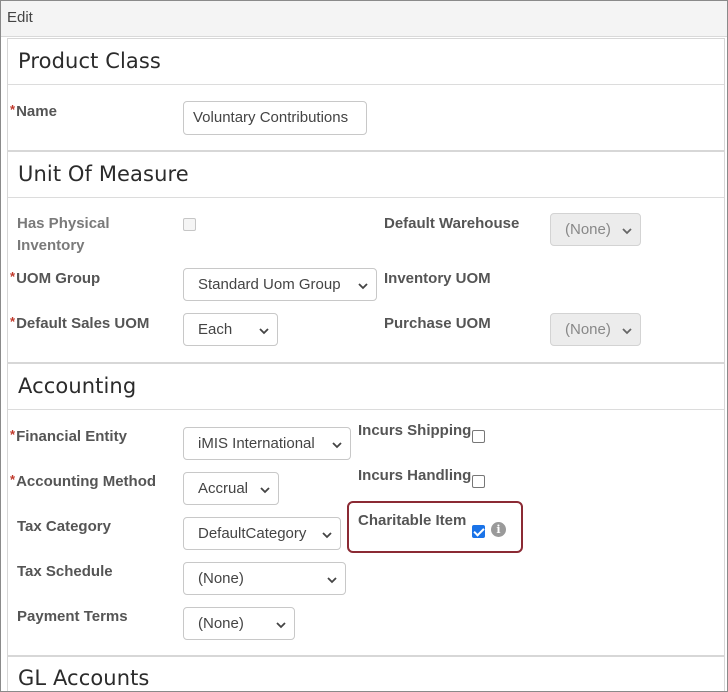 Image resolution: width=728 pixels, height=692 pixels. Describe the element at coordinates (221, 623) in the screenshot. I see `payment-terms-value: (None)` at that location.